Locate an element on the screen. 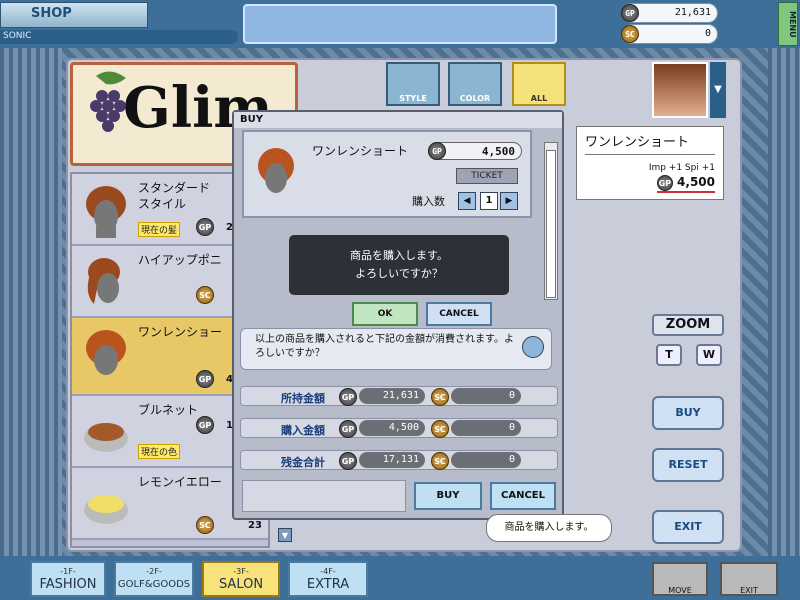  summary-row-purchase: 購入金額 GP 4,500 SC 0 is located at coordinates (399, 428).